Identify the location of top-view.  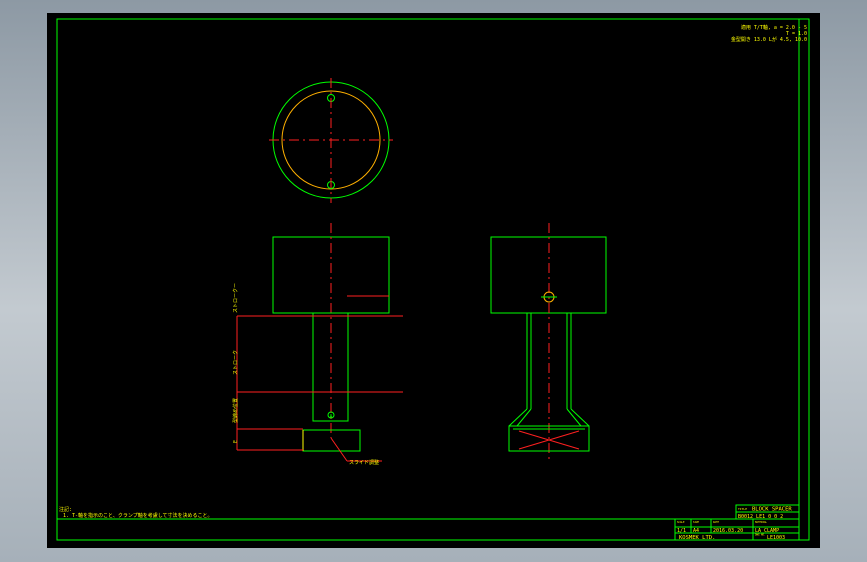
(331, 140).